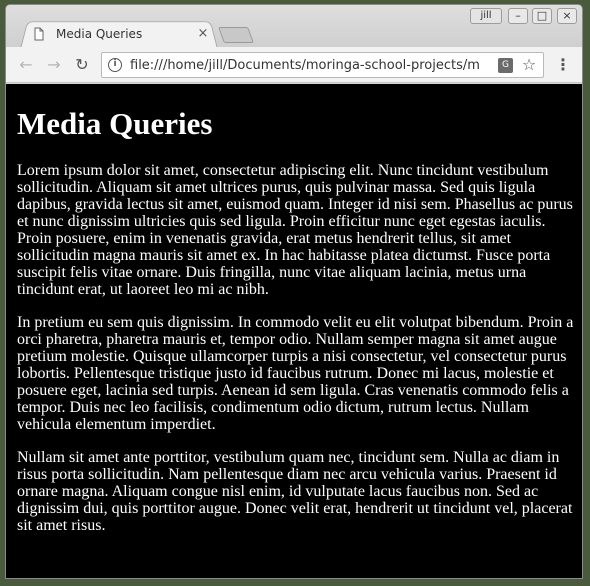 The height and width of the screenshot is (586, 590). Describe the element at coordinates (567, 16) in the screenshot. I see `close-window-button: ×` at that location.